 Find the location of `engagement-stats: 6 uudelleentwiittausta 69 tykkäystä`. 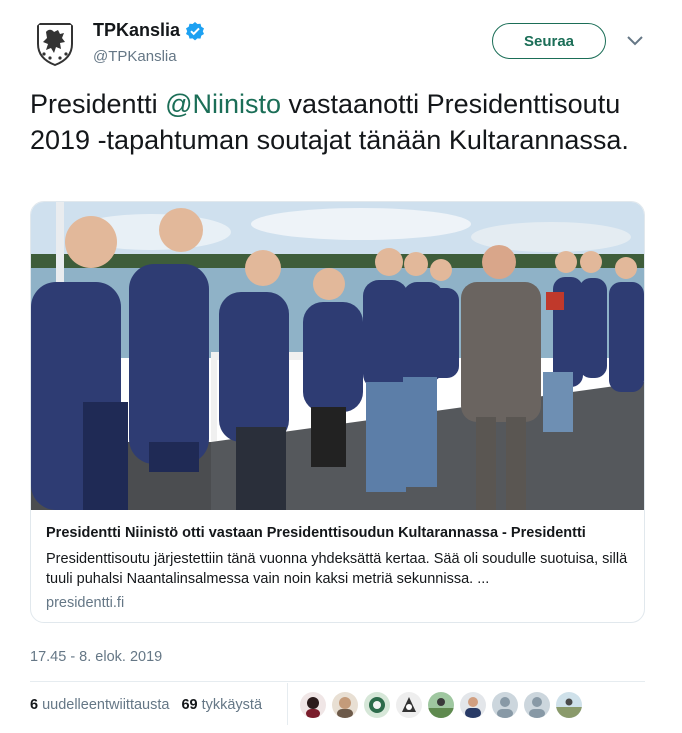

engagement-stats: 6 uudelleentwiittausta 69 tykkäystä is located at coordinates (146, 705).